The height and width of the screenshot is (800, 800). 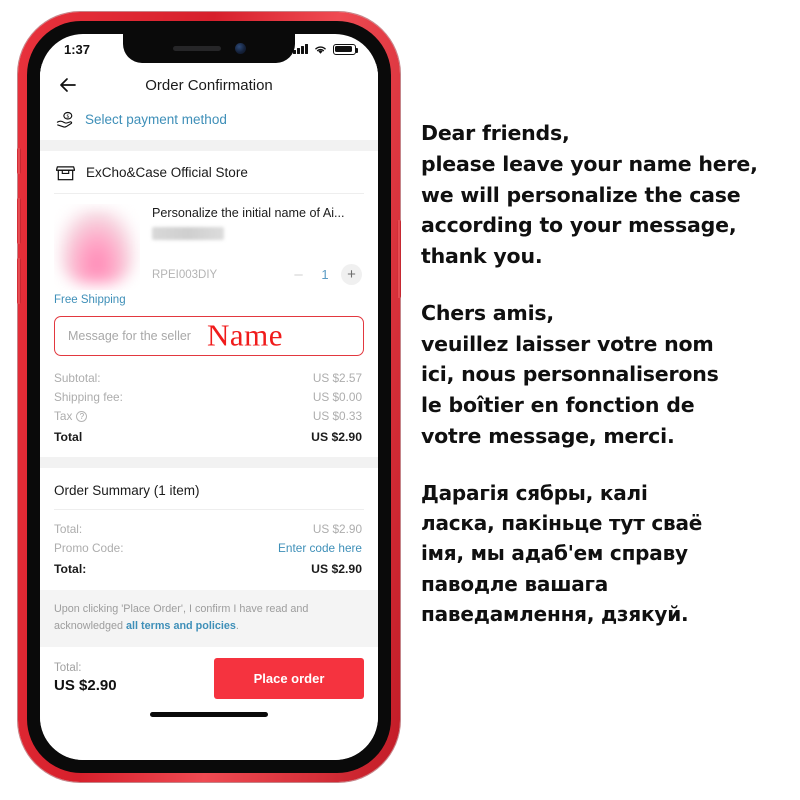 What do you see at coordinates (88, 396) in the screenshot?
I see `totals-label: Shipping fee:` at bounding box center [88, 396].